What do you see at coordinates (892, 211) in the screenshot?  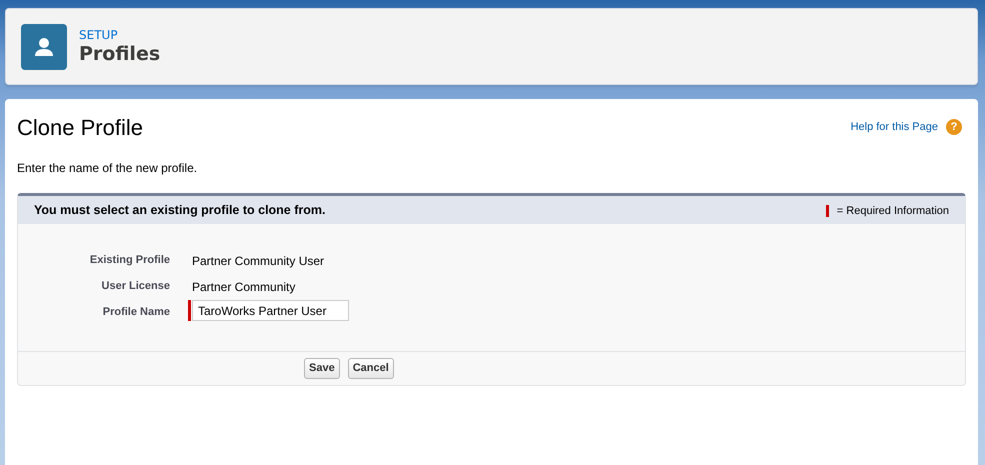 I see `required-legend: = Required Information` at bounding box center [892, 211].